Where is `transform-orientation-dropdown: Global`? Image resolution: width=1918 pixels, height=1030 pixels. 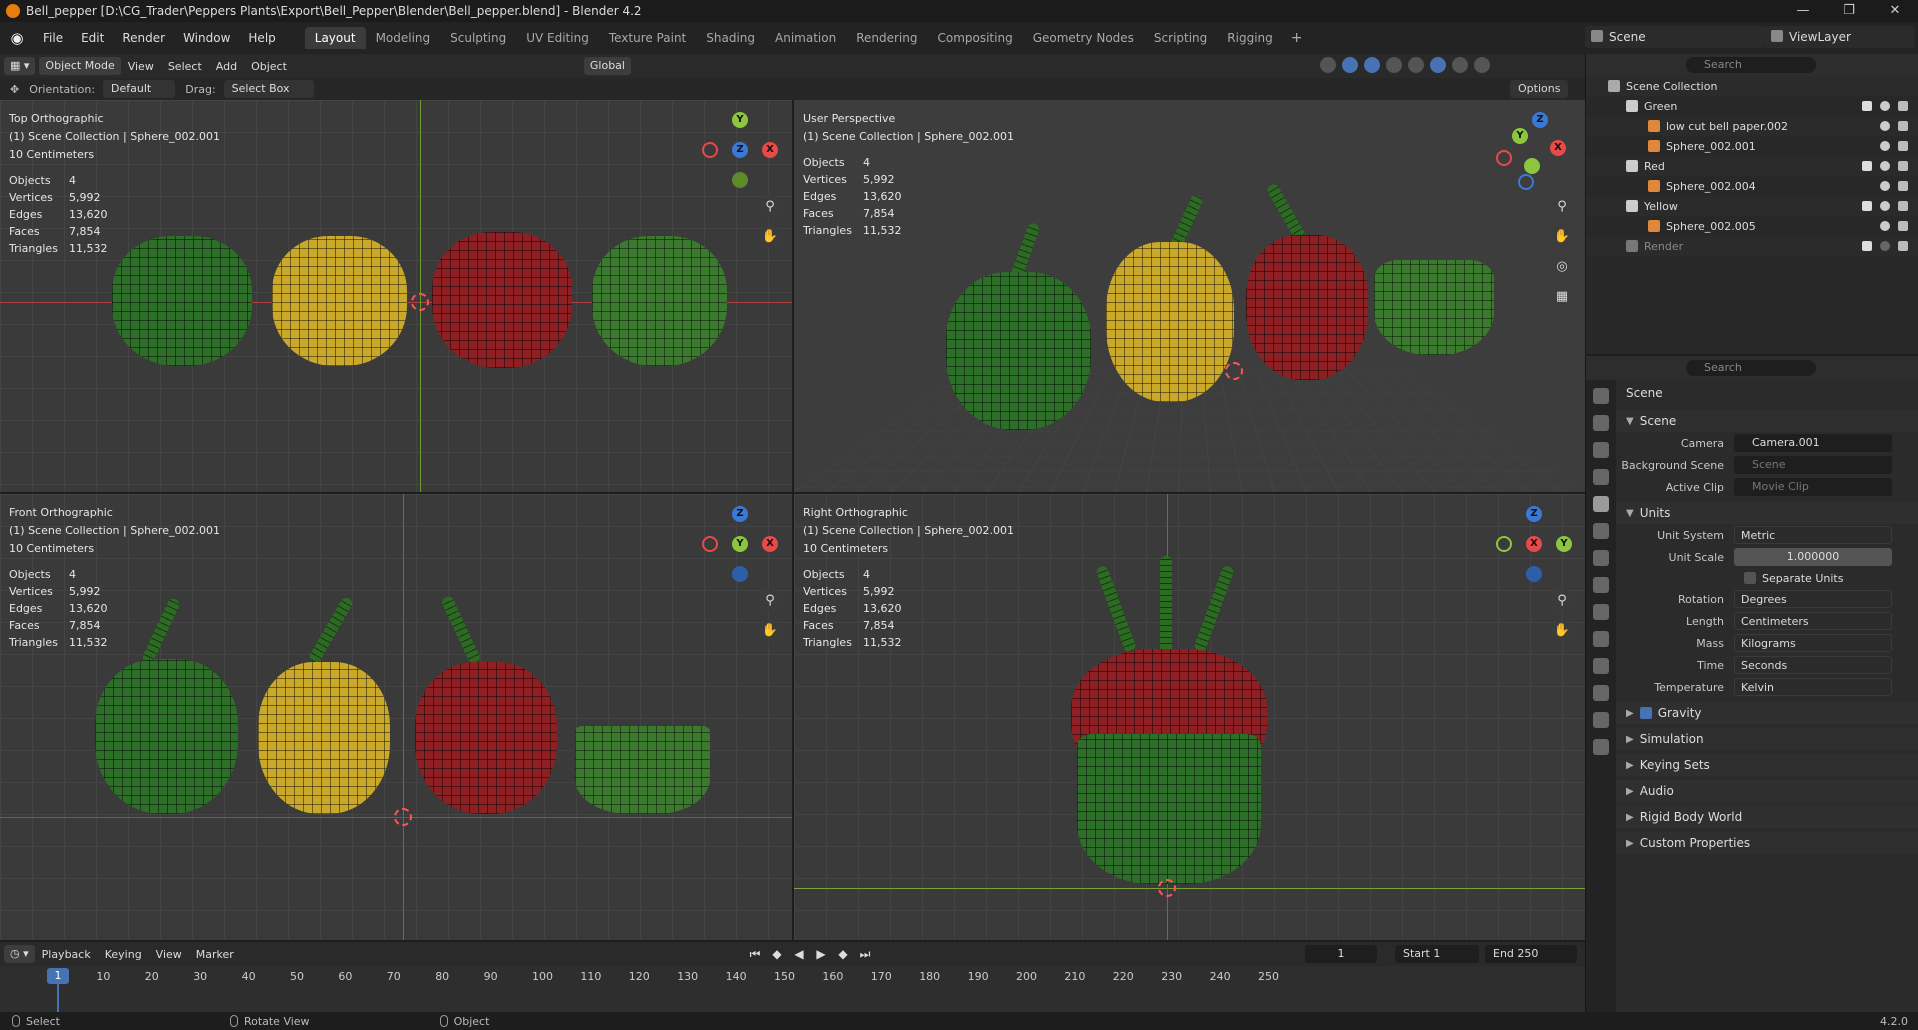 transform-orientation-dropdown: Global is located at coordinates (607, 66).